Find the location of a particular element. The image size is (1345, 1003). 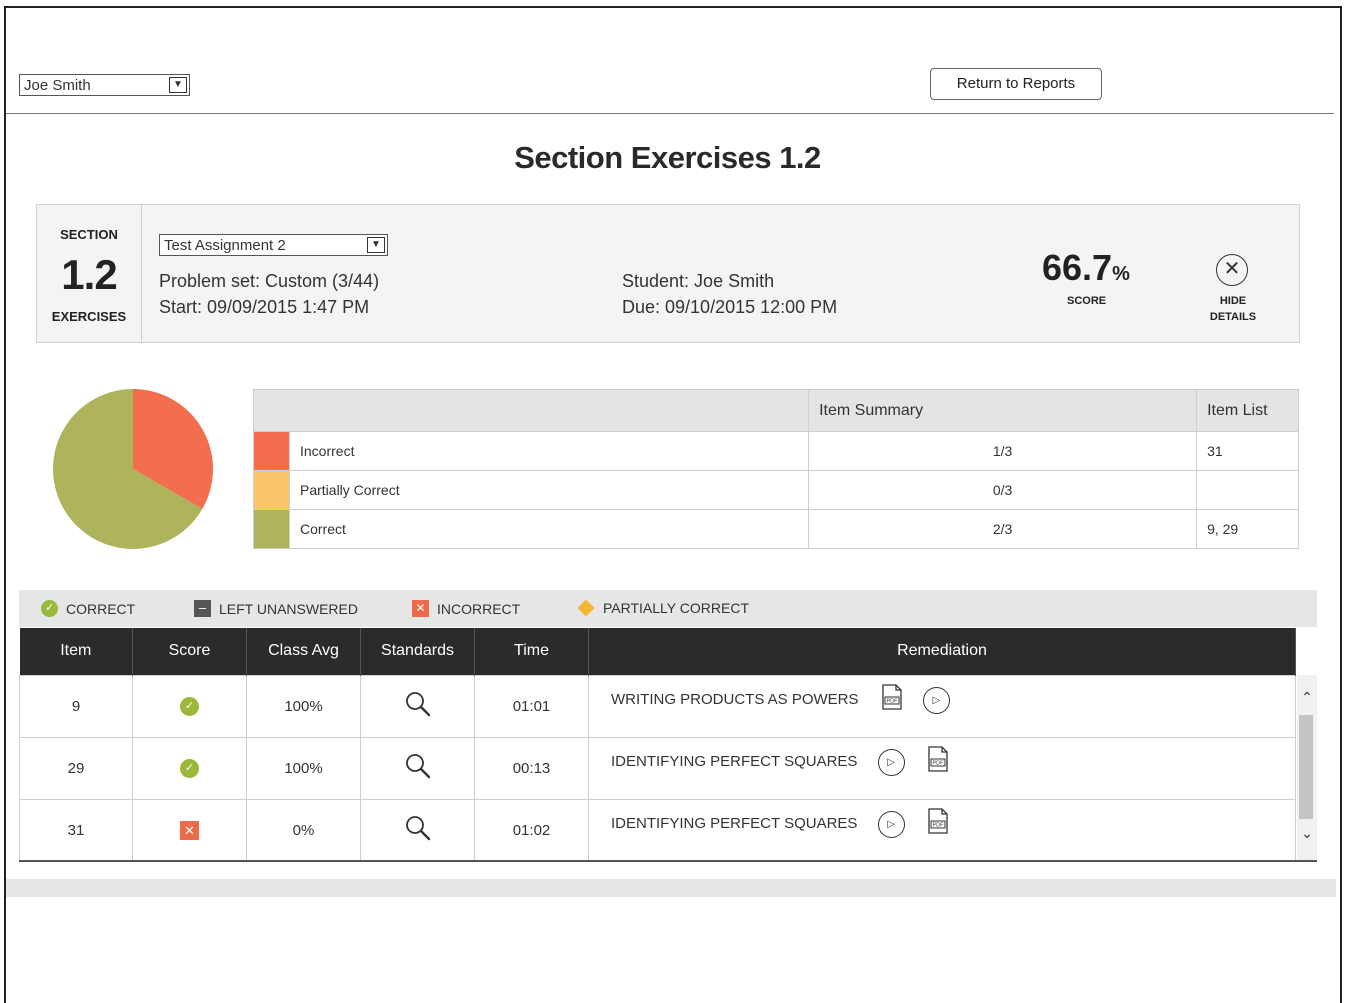

col-class-avg: Class Avg is located at coordinates (303, 651).